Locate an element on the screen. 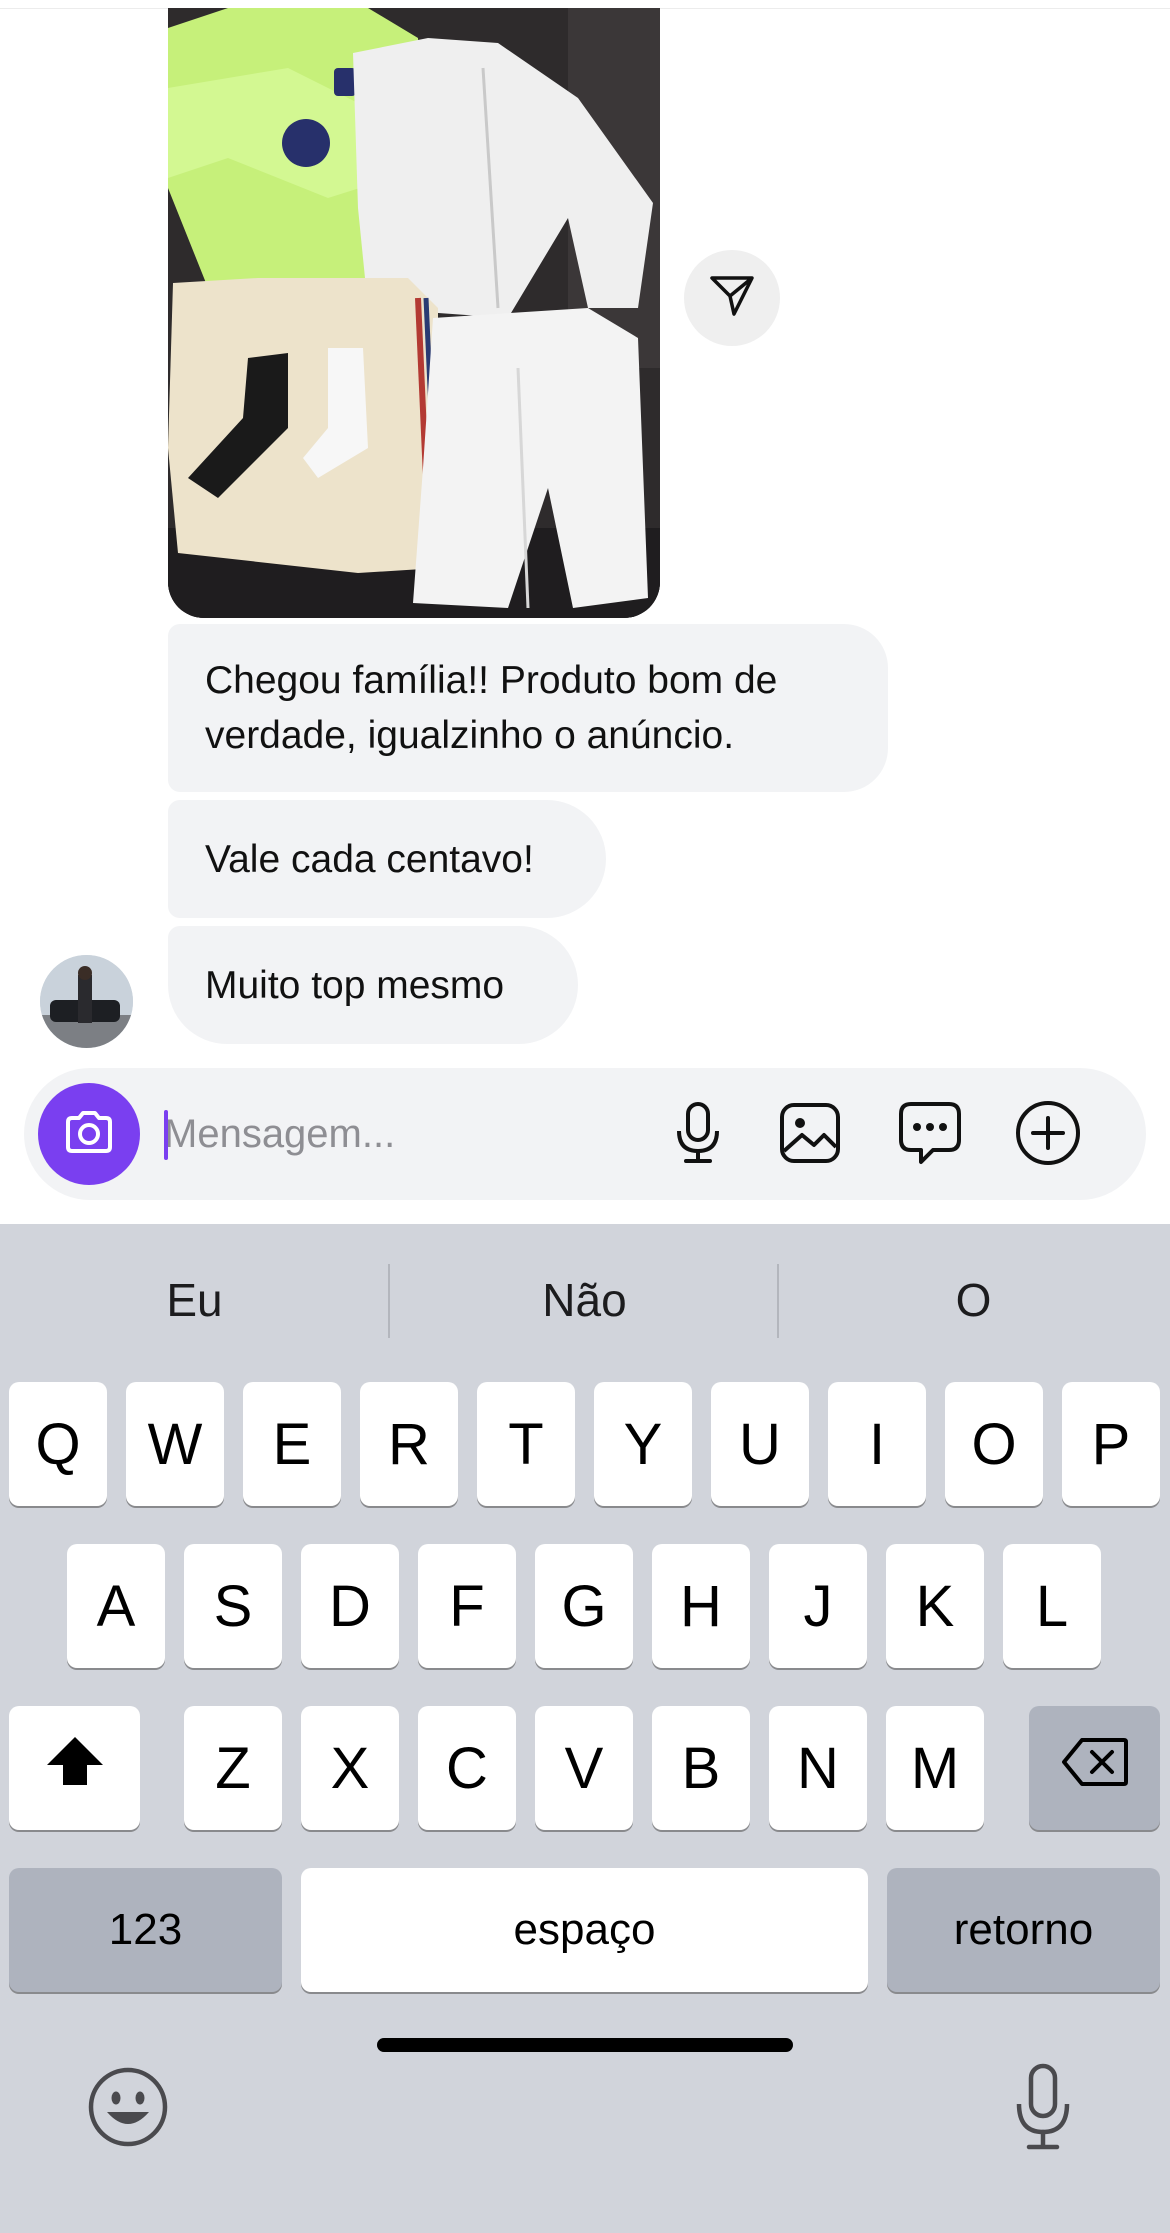 Image resolution: width=1170 pixels, height=2233 pixels. shift-icon is located at coordinates (75, 1768).